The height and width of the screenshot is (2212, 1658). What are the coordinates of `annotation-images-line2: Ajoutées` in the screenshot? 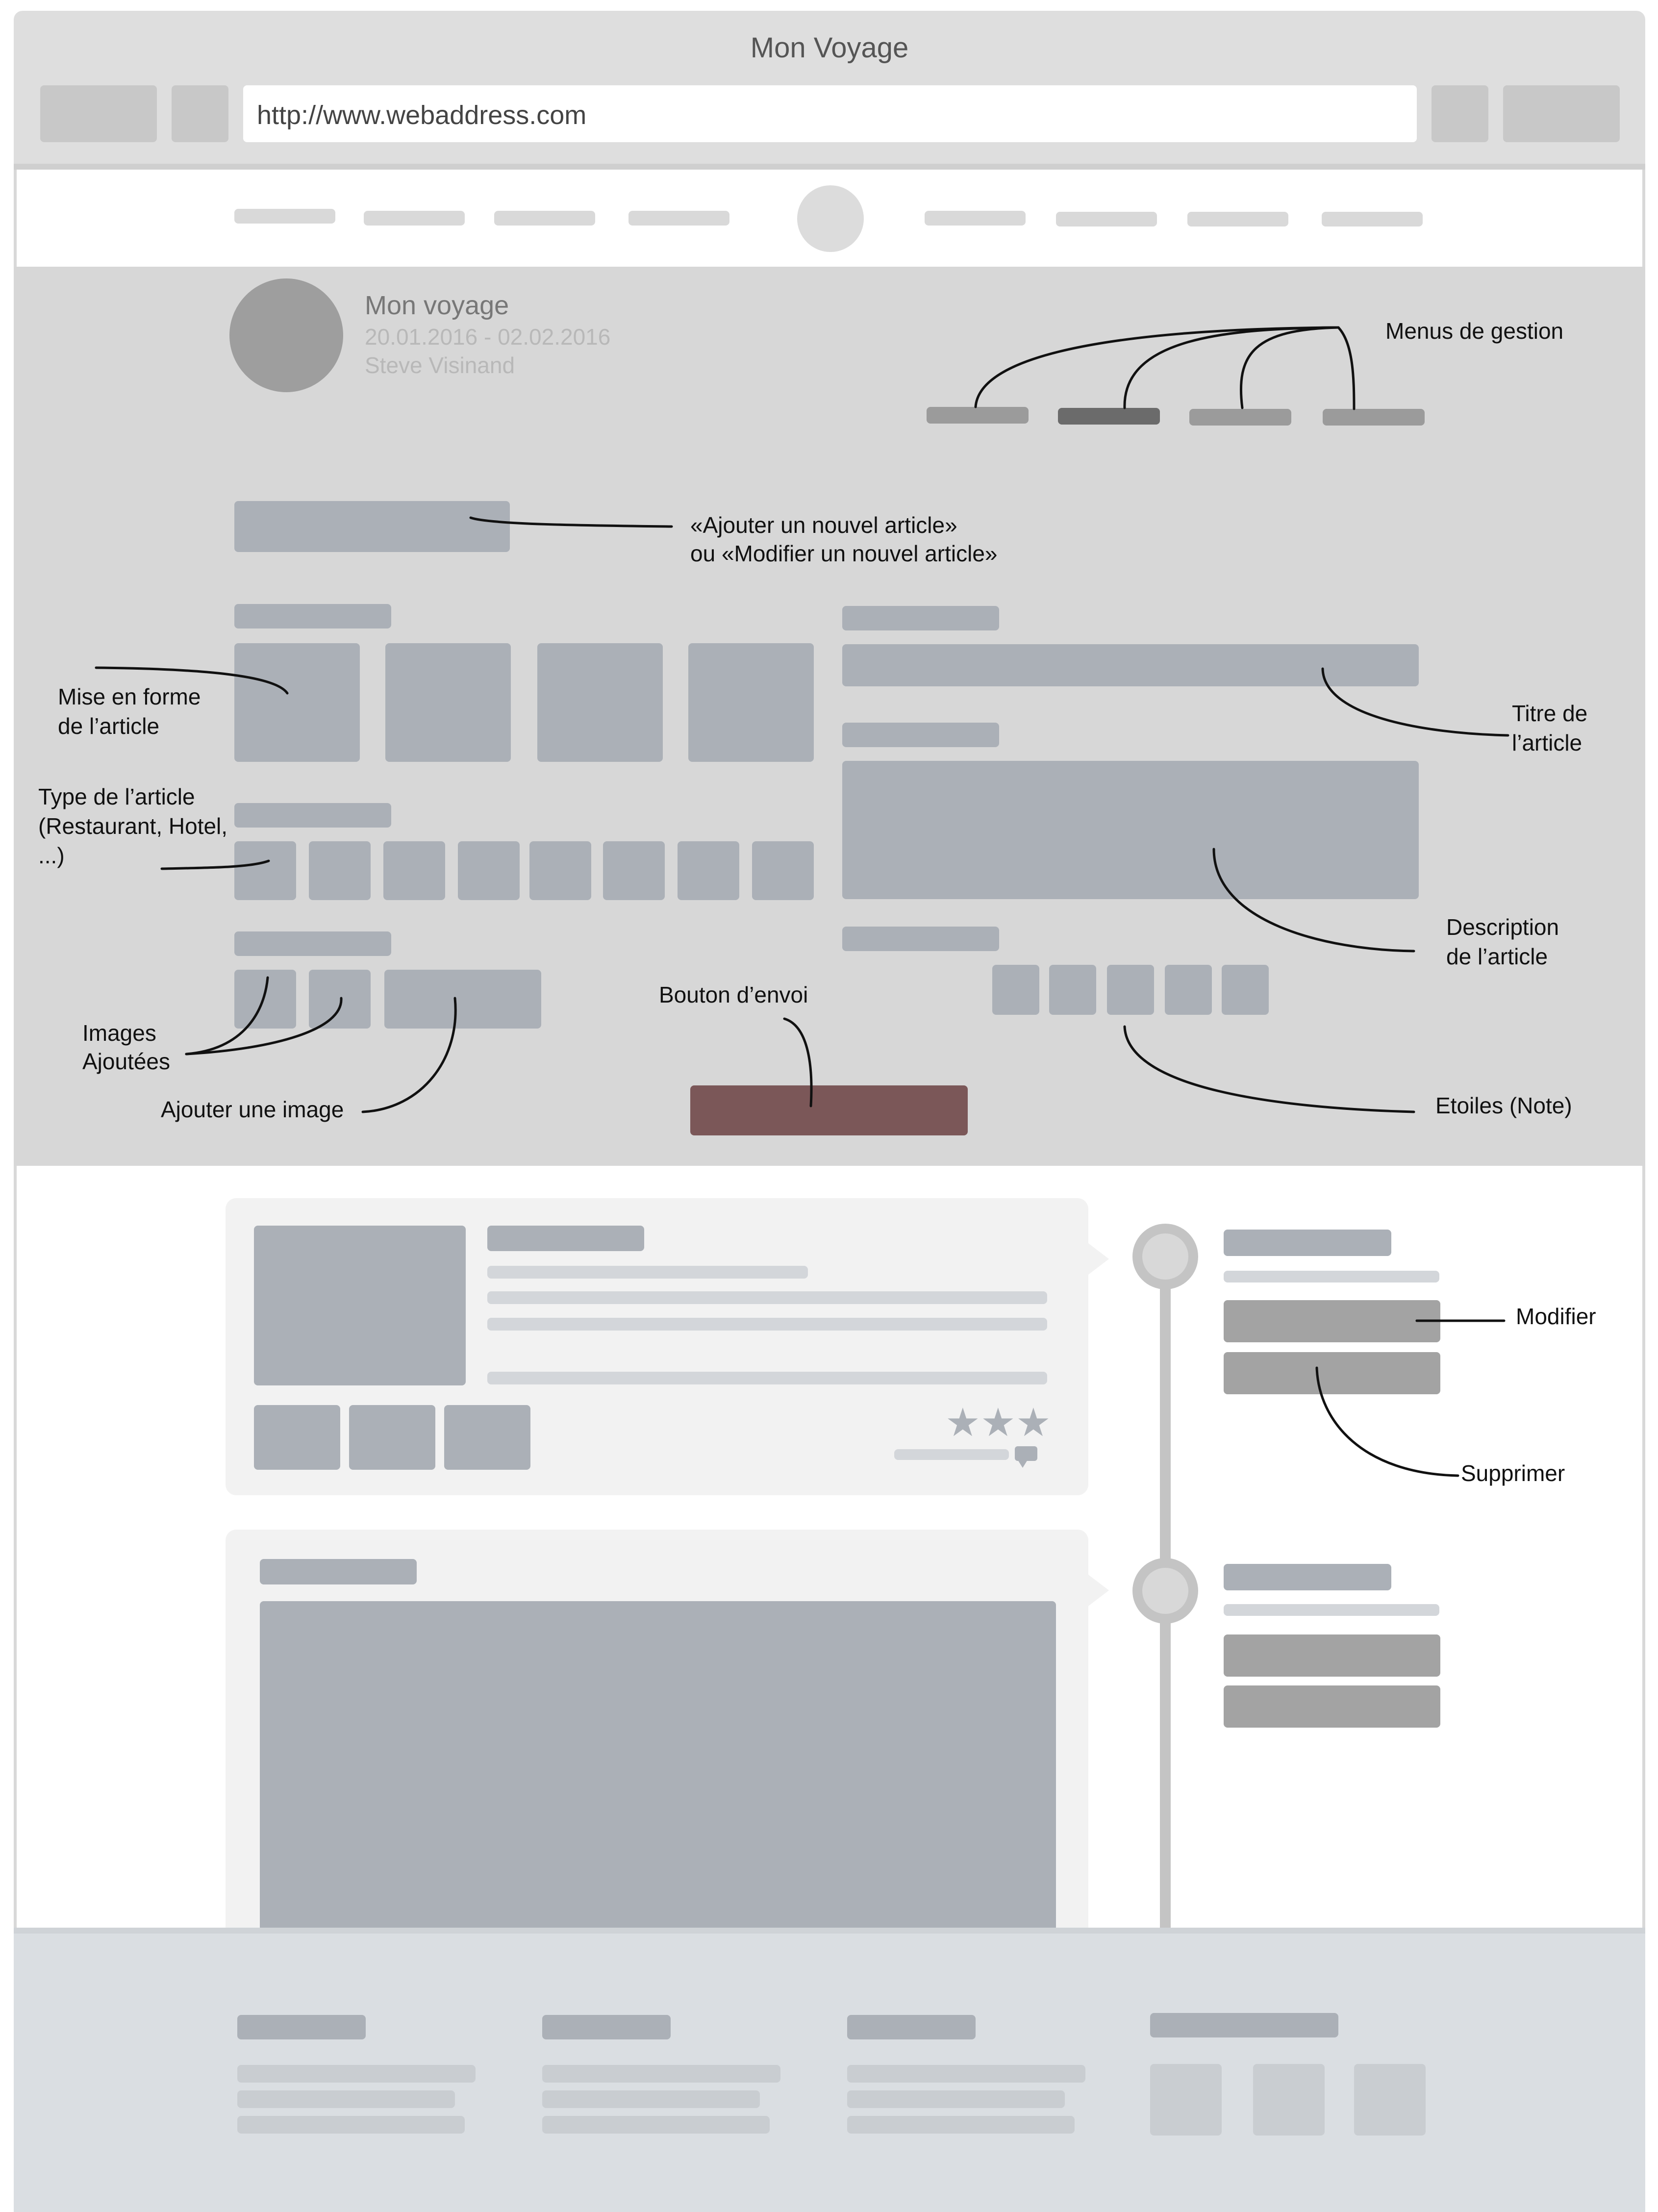 It's located at (126, 1061).